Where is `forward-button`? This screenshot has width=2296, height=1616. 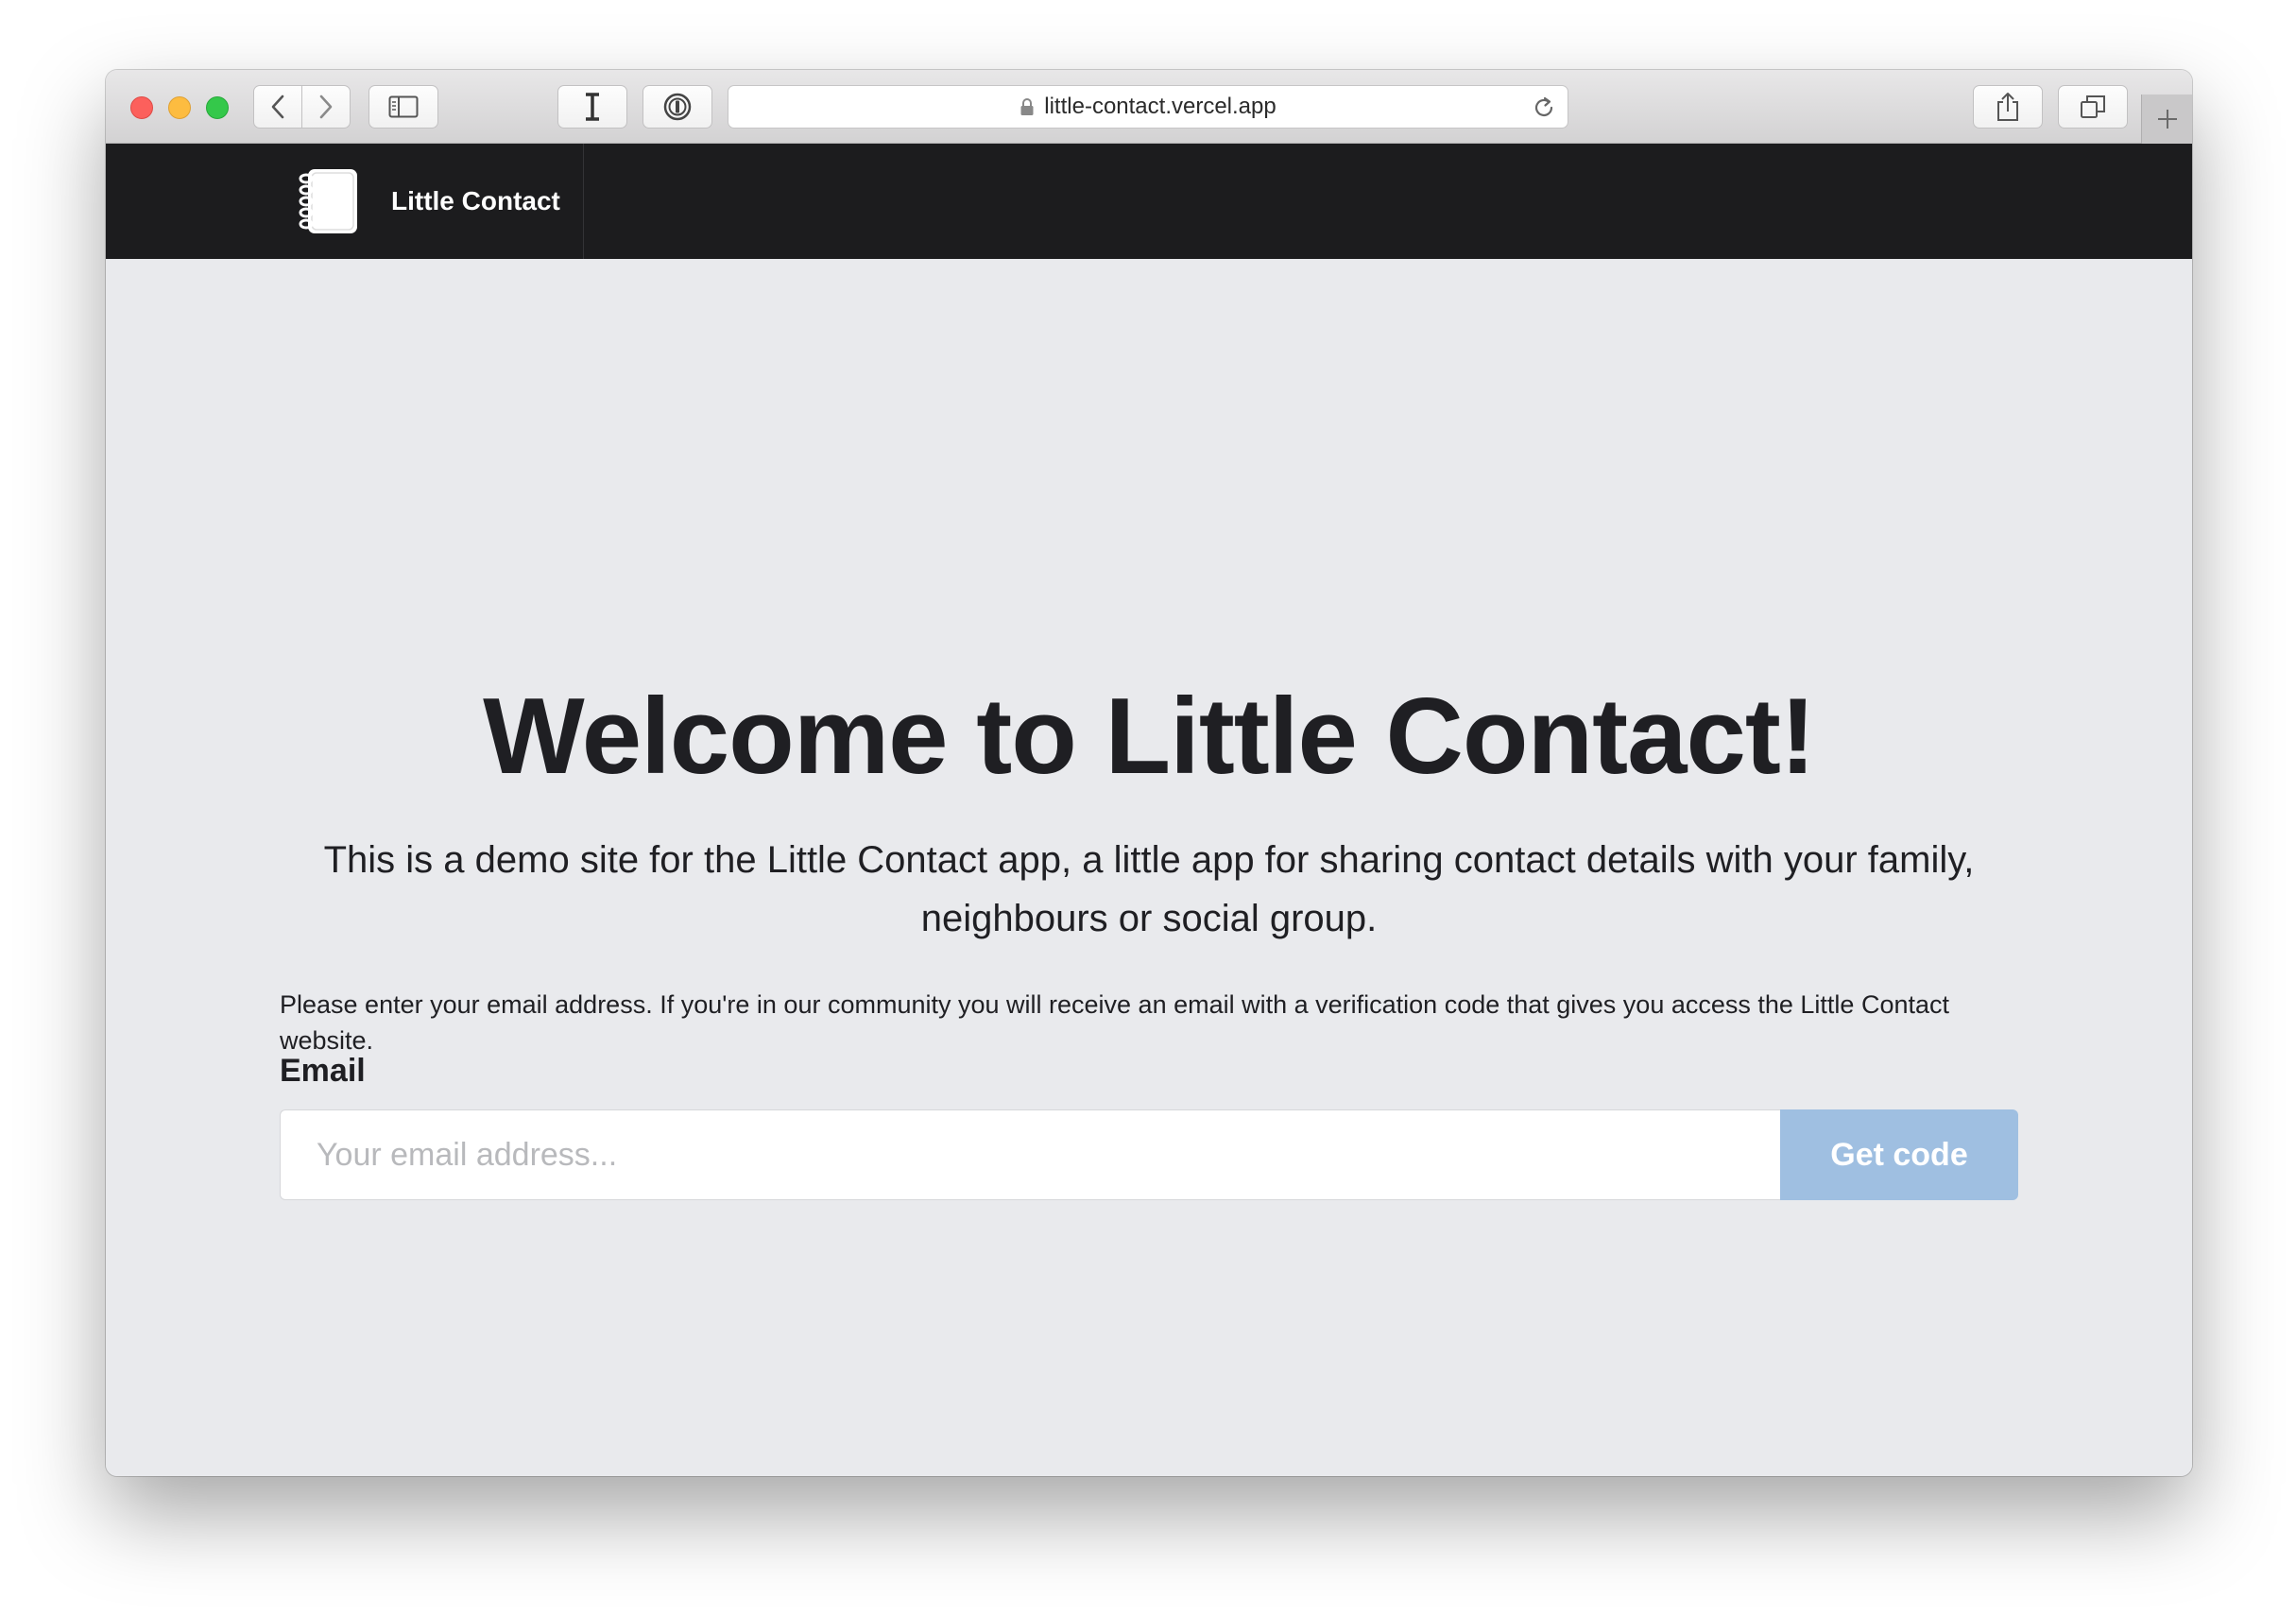
forward-button is located at coordinates (326, 107).